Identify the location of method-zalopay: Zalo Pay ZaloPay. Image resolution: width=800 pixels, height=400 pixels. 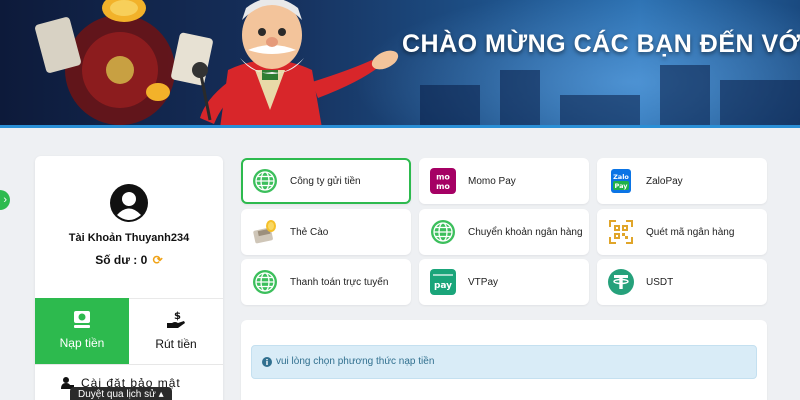
(682, 181).